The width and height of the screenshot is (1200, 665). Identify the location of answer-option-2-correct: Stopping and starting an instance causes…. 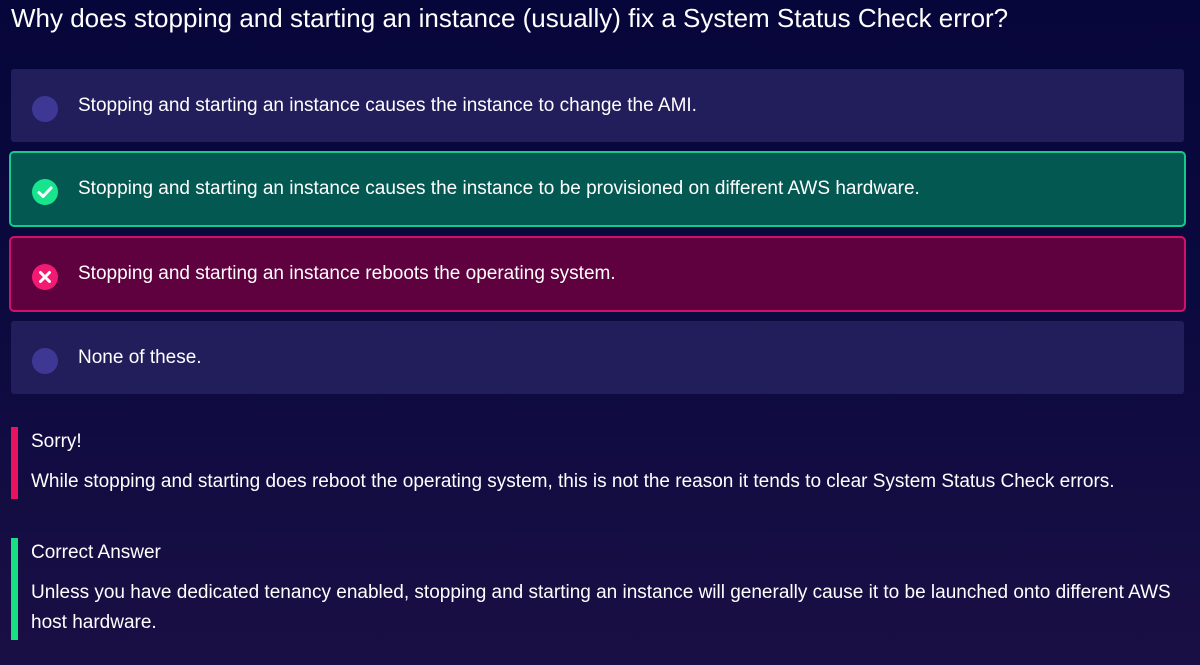
(597, 189).